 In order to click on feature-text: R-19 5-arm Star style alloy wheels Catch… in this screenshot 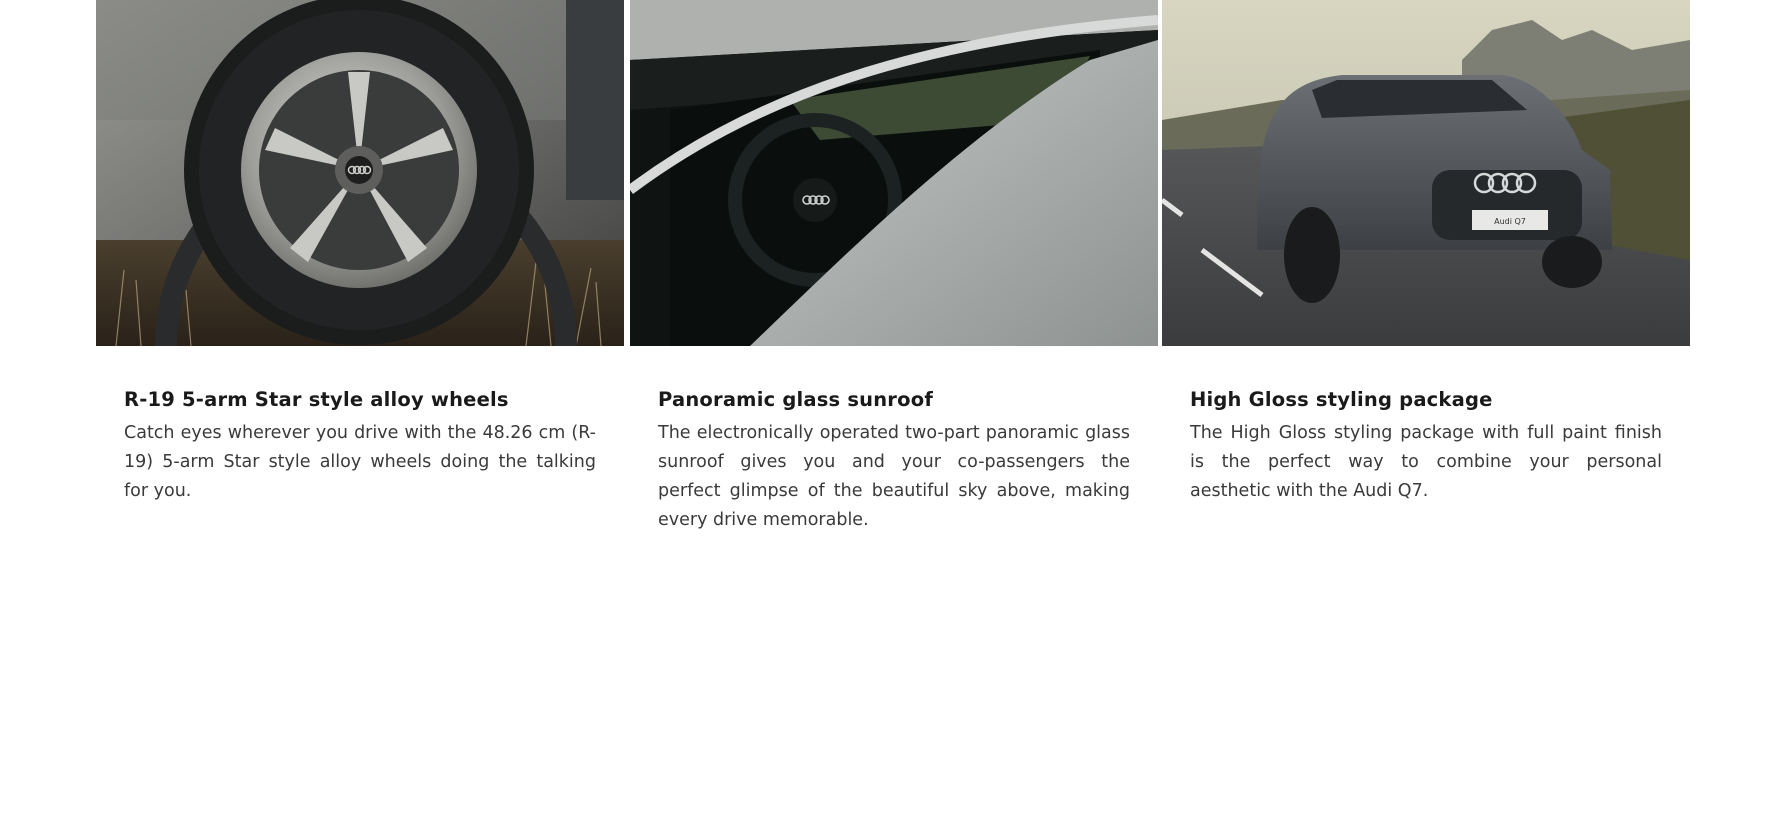, I will do `click(360, 426)`.